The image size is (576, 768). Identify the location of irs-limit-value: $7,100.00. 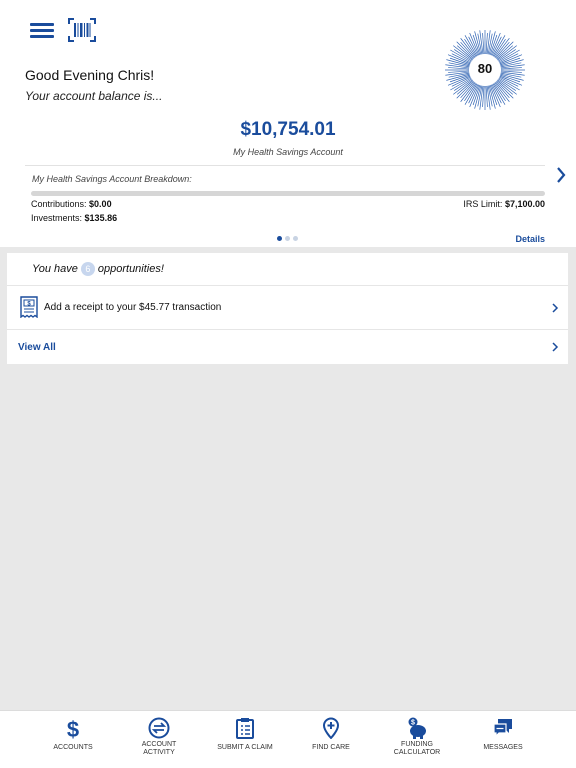
(524, 204).